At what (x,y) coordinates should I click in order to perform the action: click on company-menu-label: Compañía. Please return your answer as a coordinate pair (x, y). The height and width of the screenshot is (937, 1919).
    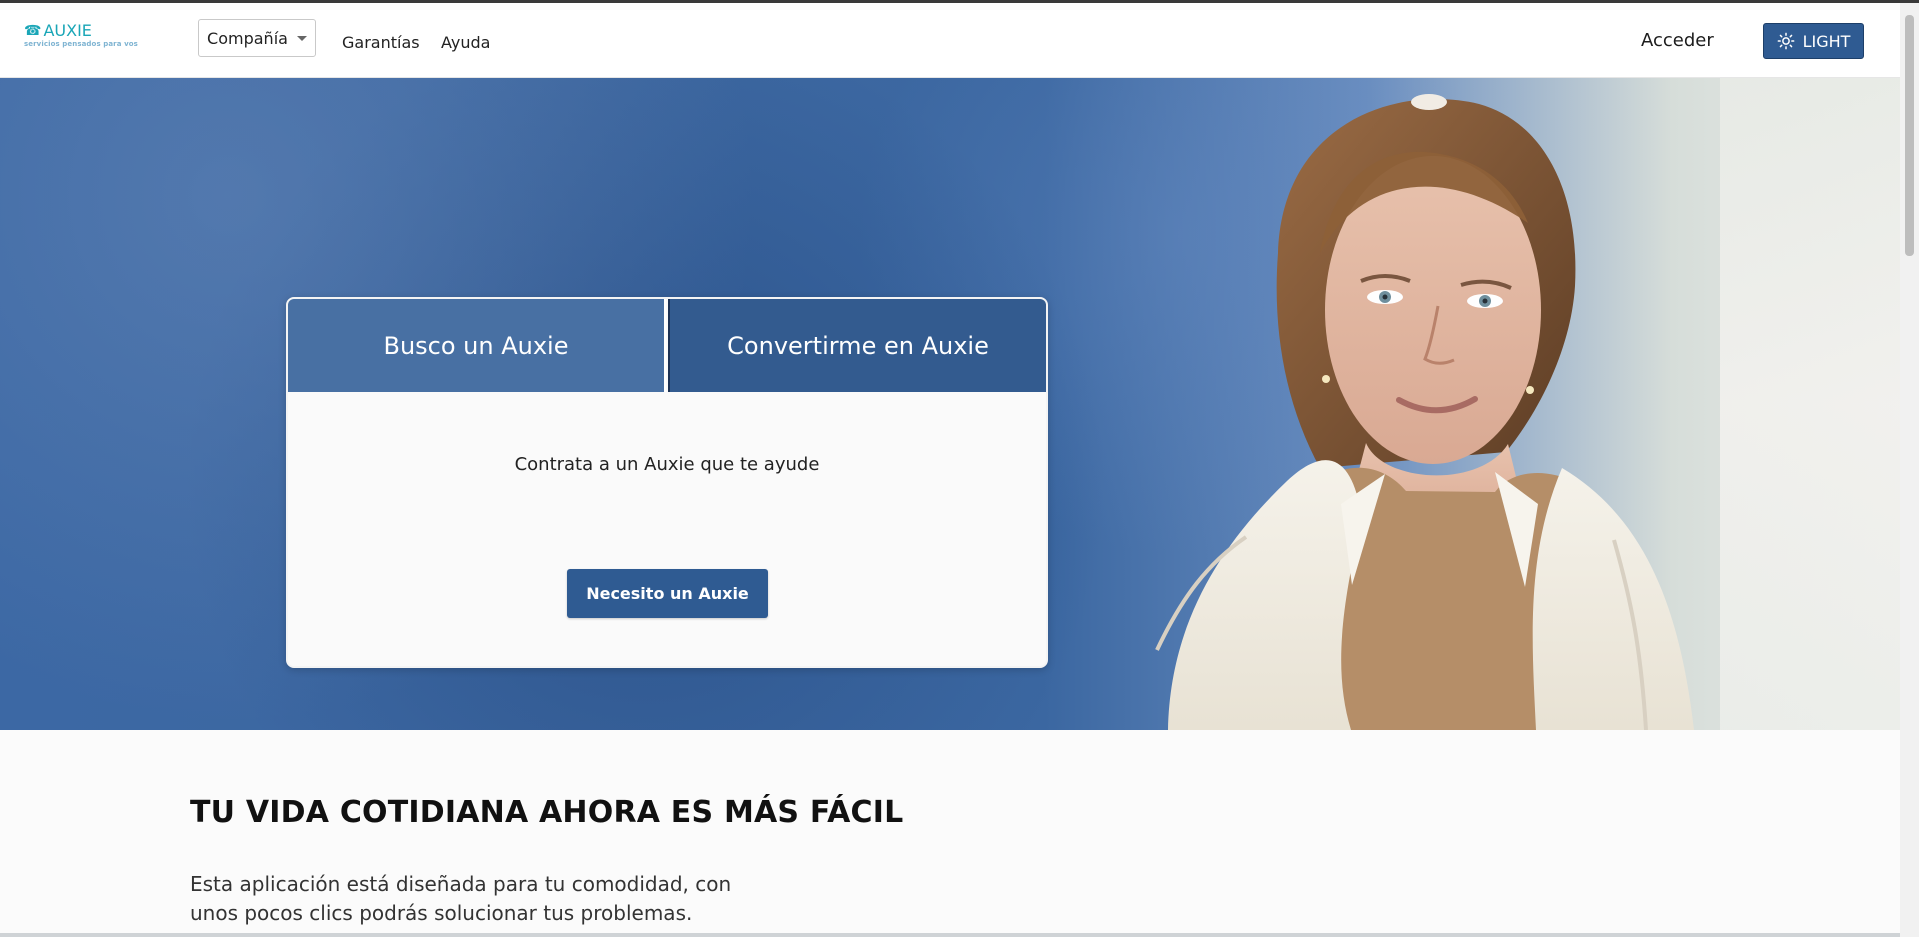
    Looking at the image, I should click on (247, 38).